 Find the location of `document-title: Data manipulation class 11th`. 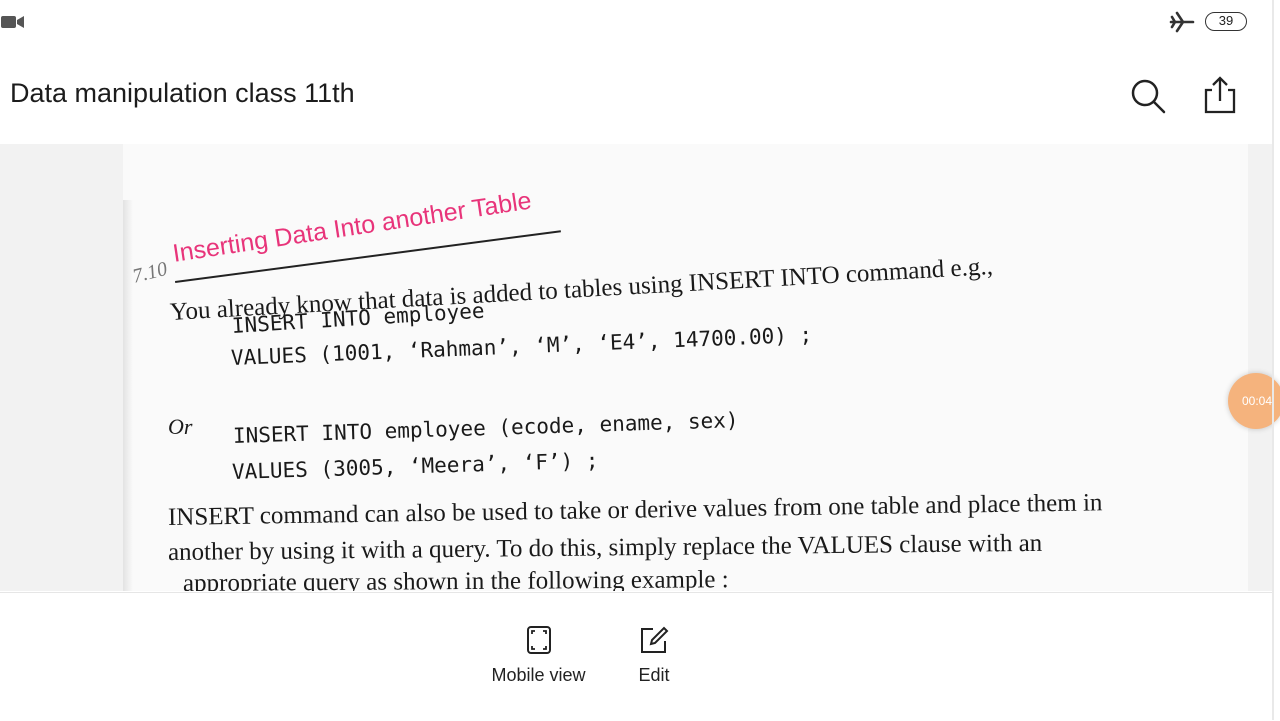

document-title: Data manipulation class 11th is located at coordinates (182, 93).